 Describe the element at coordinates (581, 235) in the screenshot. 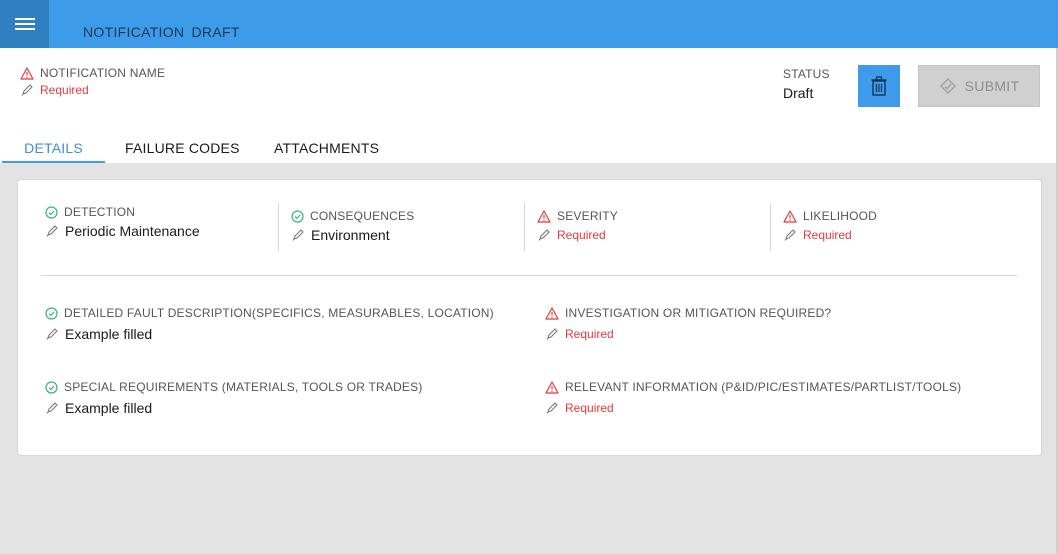

I see `severity-value: Required` at that location.